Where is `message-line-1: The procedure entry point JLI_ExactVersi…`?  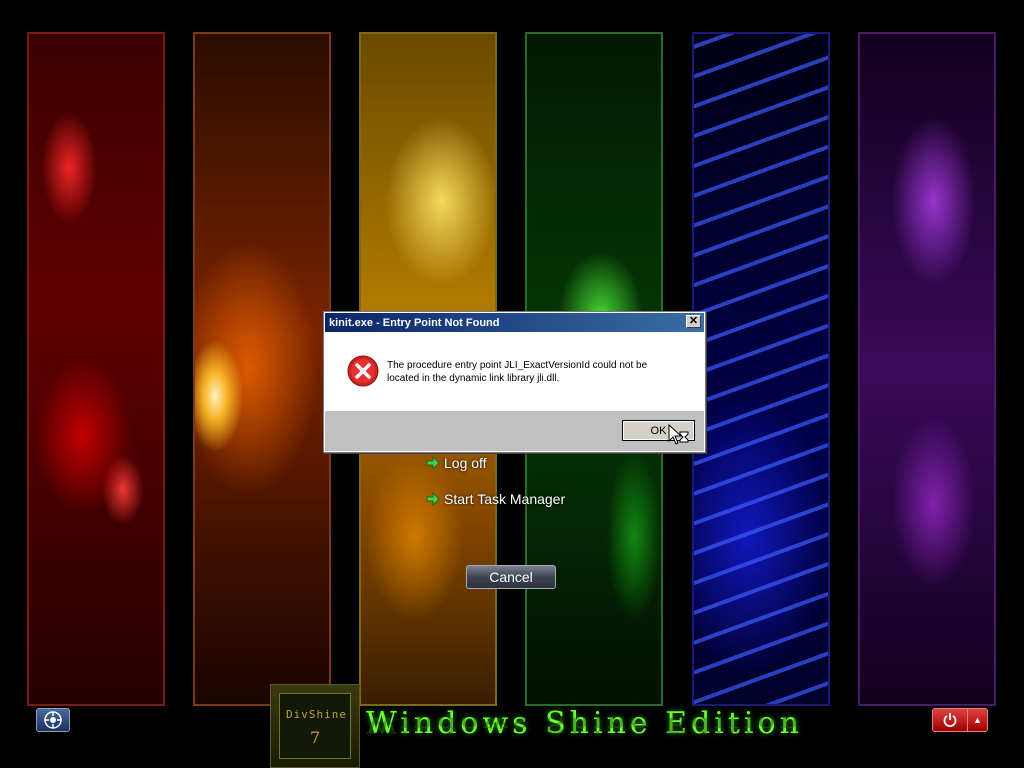 message-line-1: The procedure entry point JLI_ExactVersi… is located at coordinates (517, 365).